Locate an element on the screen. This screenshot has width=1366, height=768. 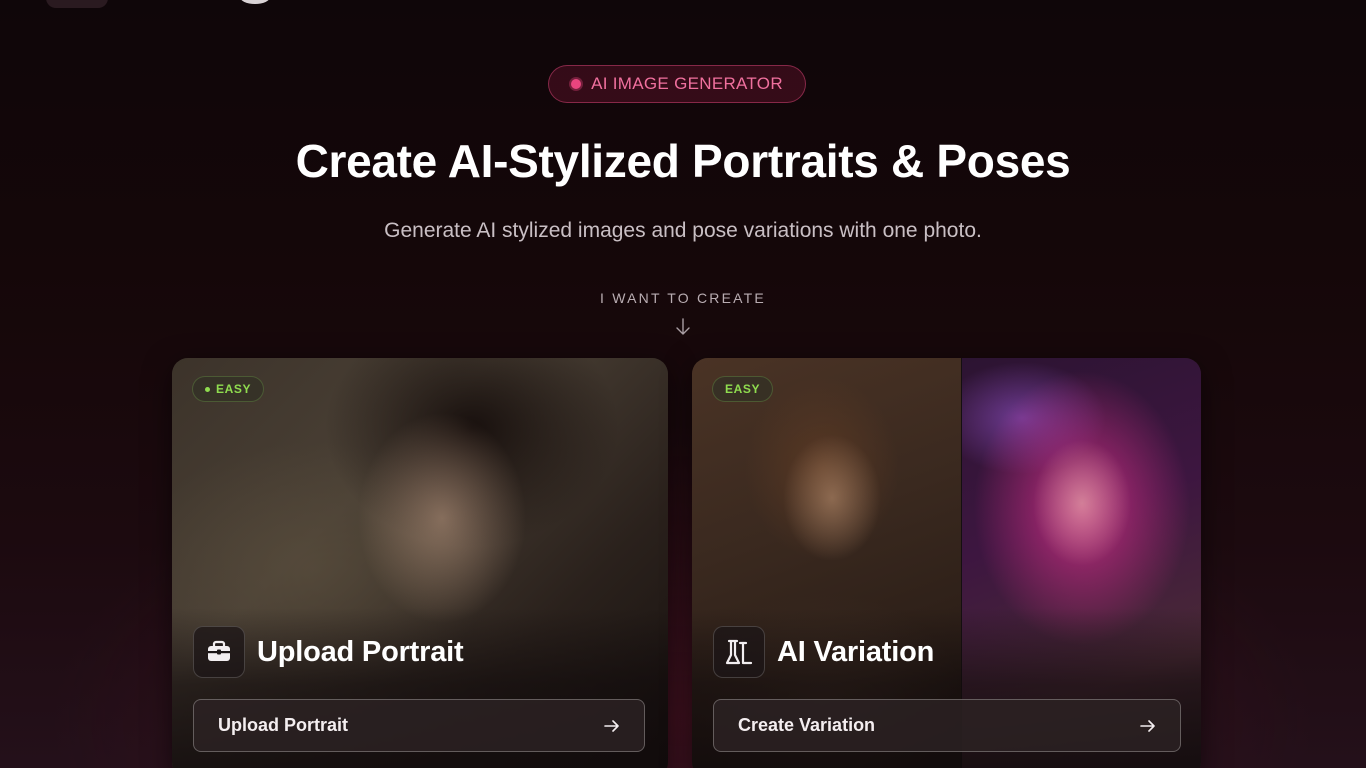
feature-header: Upload Portrait is located at coordinates (328, 652).